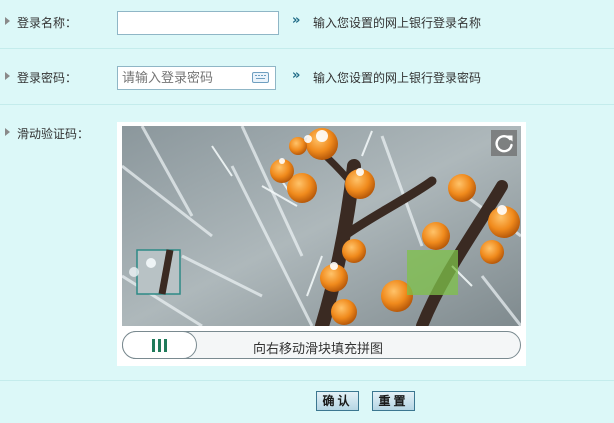 The width and height of the screenshot is (614, 423). Describe the element at coordinates (47, 78) in the screenshot. I see `password-label: 登录密码：` at that location.